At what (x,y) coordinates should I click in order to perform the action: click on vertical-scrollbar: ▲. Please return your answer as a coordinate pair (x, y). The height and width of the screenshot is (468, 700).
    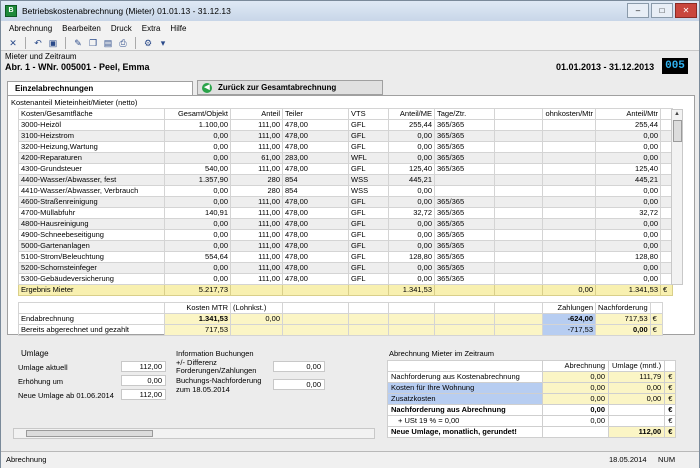
    Looking at the image, I should click on (677, 197).